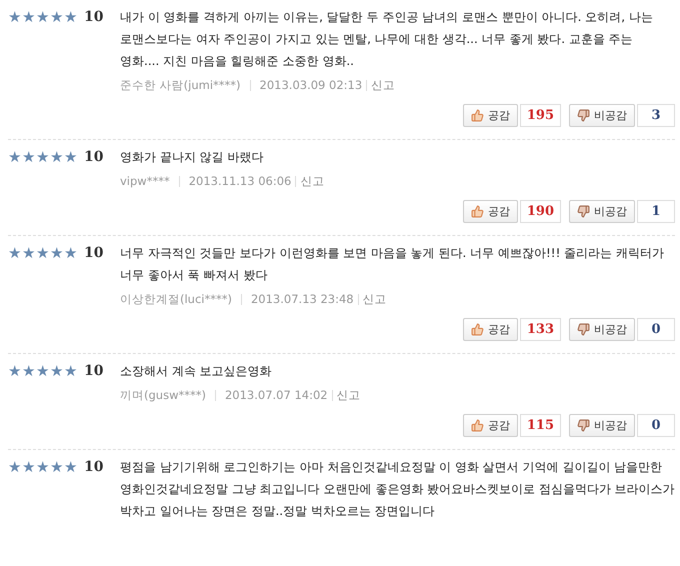  Describe the element at coordinates (656, 211) in the screenshot. I see `dislike-count: 1` at that location.